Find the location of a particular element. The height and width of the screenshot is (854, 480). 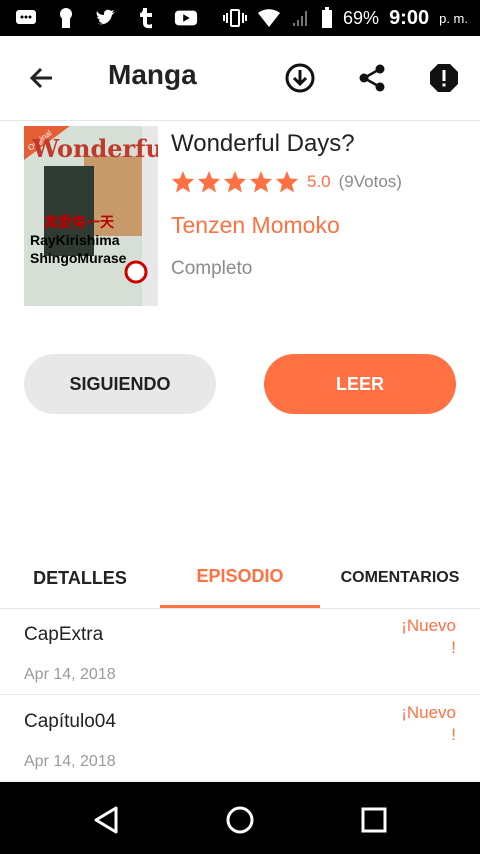

app-bar: Manga is located at coordinates (240, 78).